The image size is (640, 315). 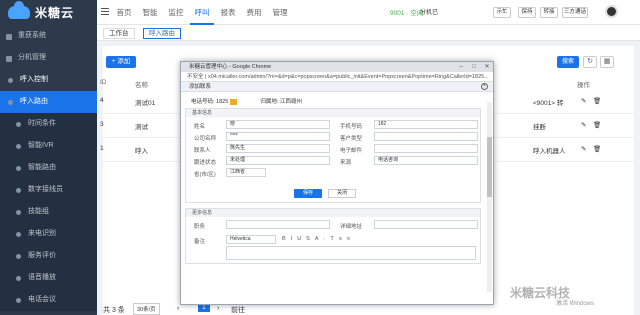 What do you see at coordinates (461, 67) in the screenshot?
I see `minimize-icon: –` at bounding box center [461, 67].